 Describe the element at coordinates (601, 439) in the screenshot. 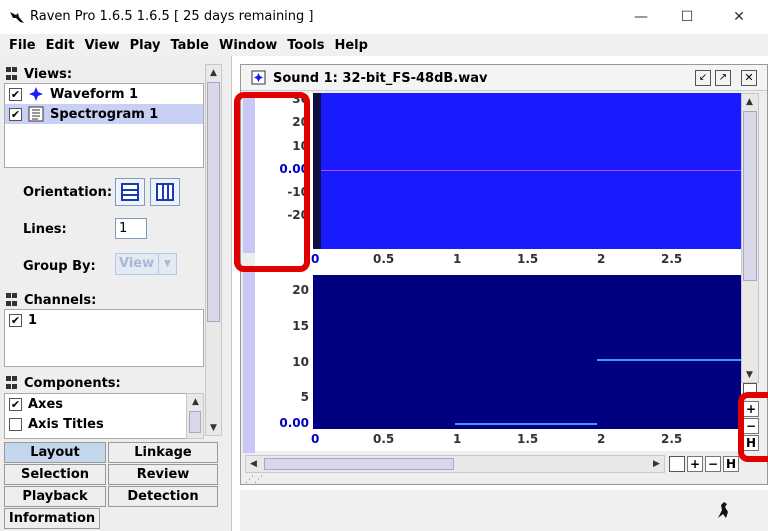

I see `x-tick-label: 2` at that location.